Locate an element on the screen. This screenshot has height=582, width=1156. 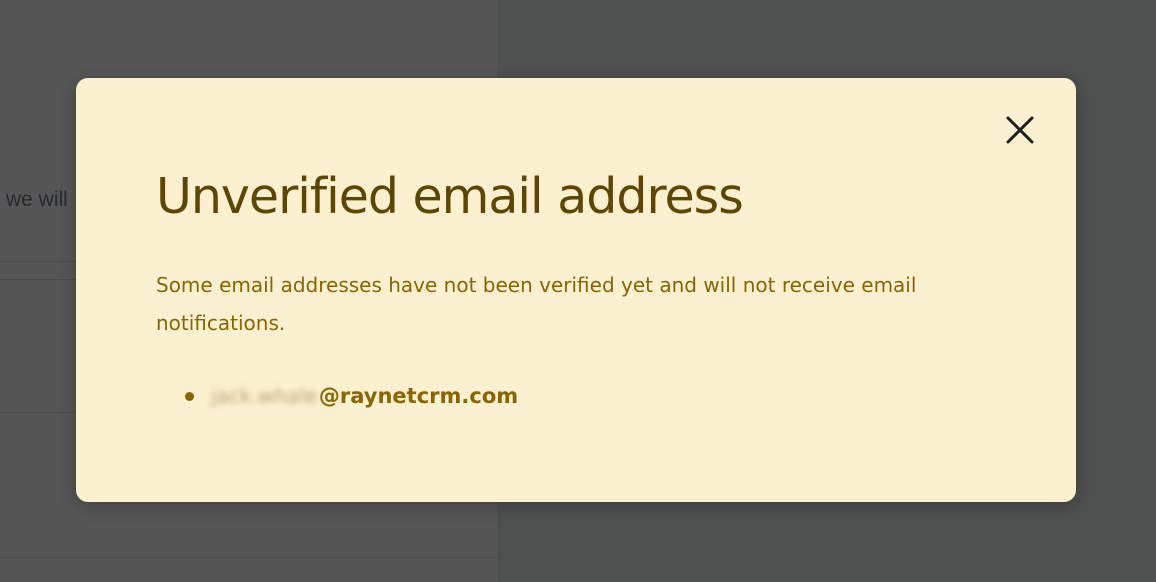
bullet-icon is located at coordinates (189, 396).